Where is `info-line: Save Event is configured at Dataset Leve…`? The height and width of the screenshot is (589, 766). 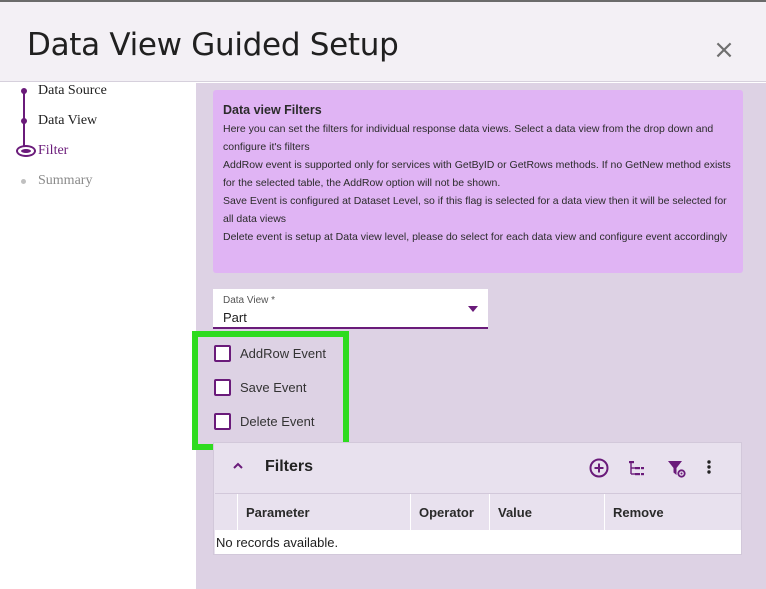
info-line: Save Event is configured at Dataset Leve… is located at coordinates (475, 210).